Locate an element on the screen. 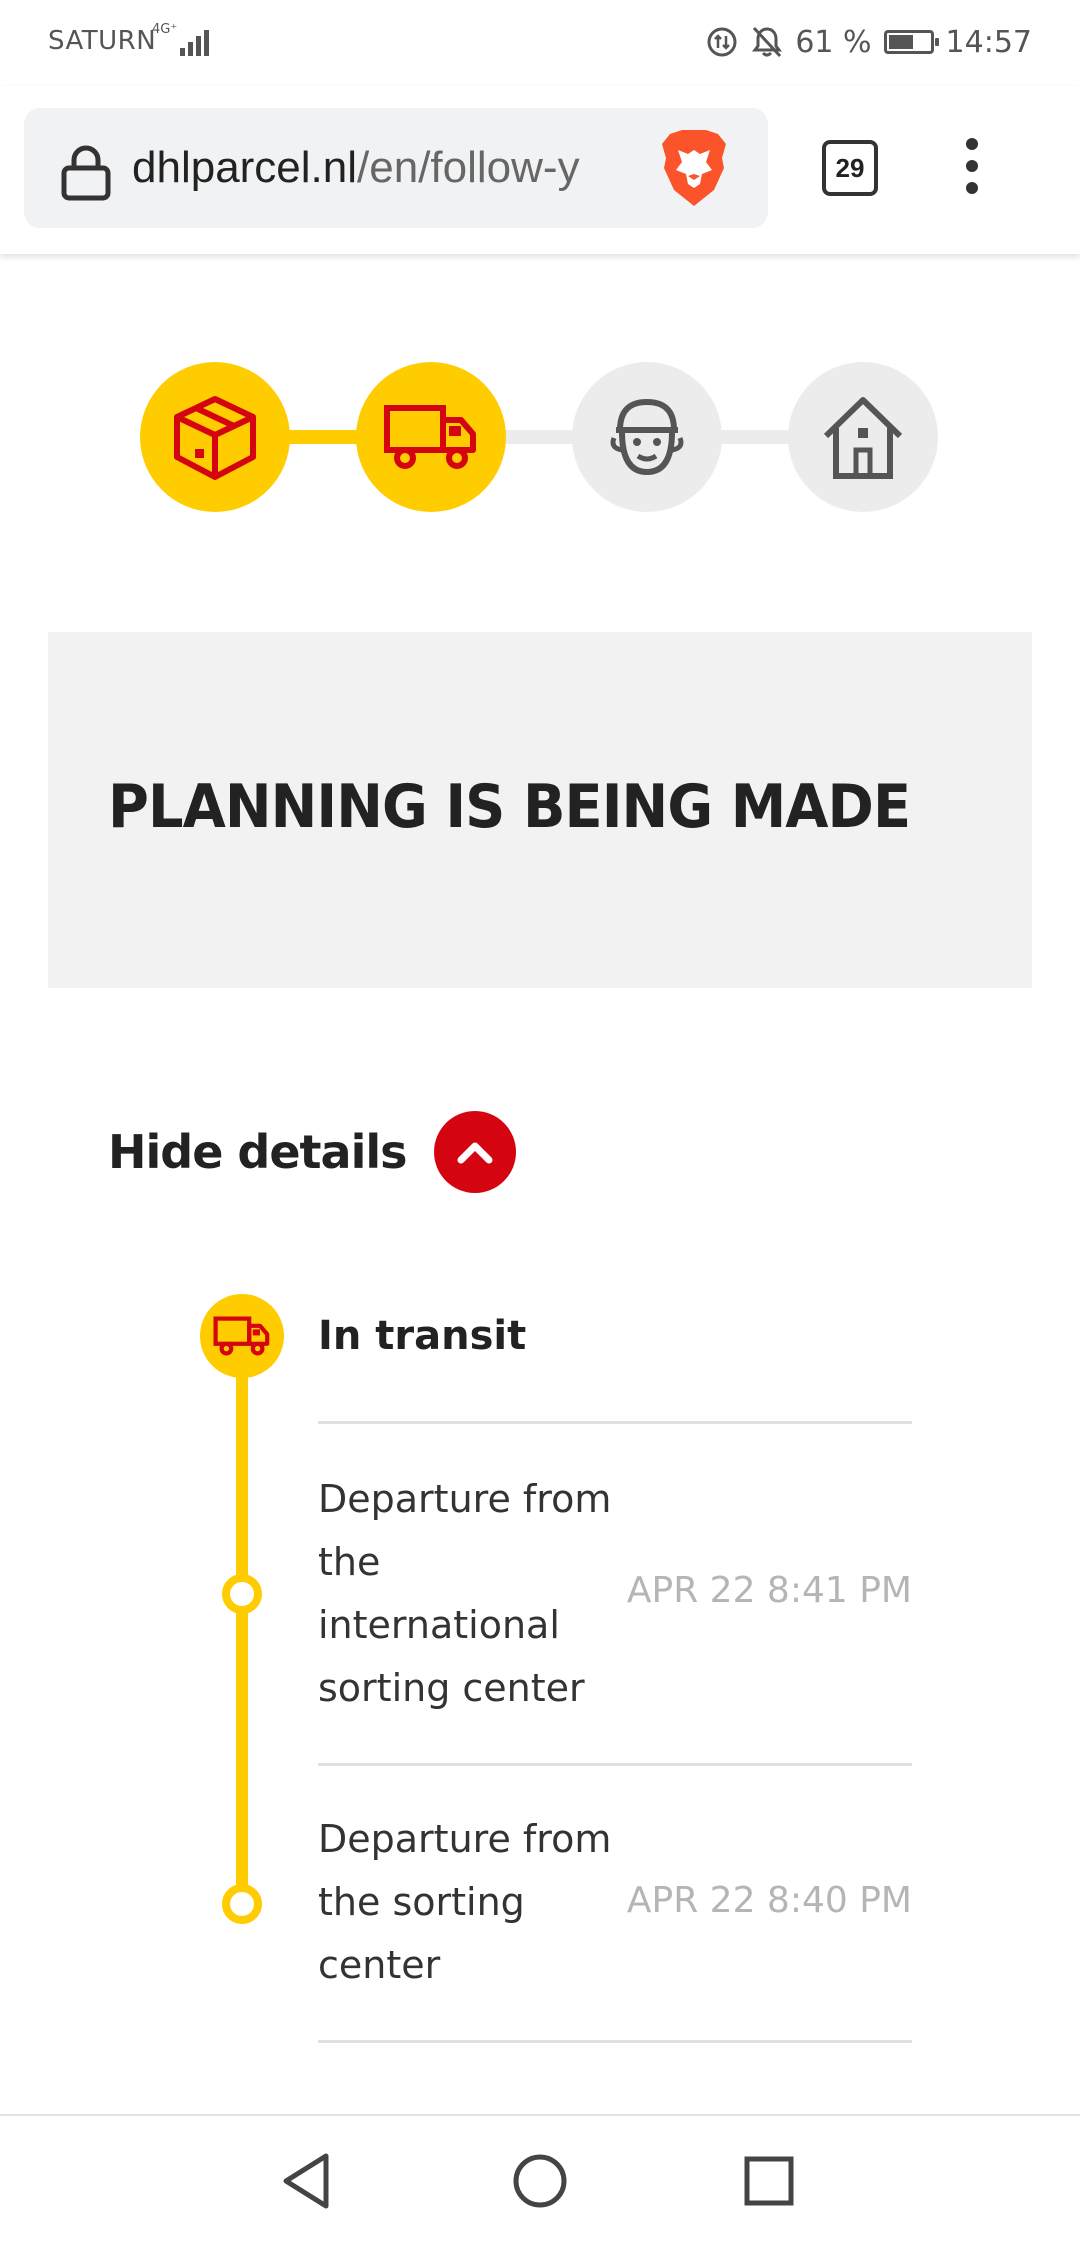 This screenshot has width=1080, height=2246. network-type: 4G⁺ is located at coordinates (165, 29).